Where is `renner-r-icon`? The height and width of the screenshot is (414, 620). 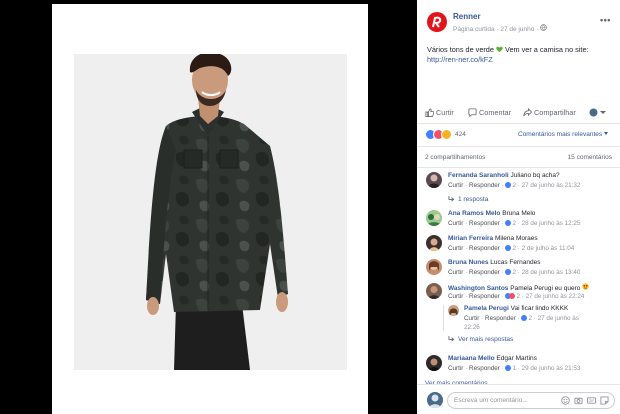
renner-r-icon is located at coordinates (437, 22).